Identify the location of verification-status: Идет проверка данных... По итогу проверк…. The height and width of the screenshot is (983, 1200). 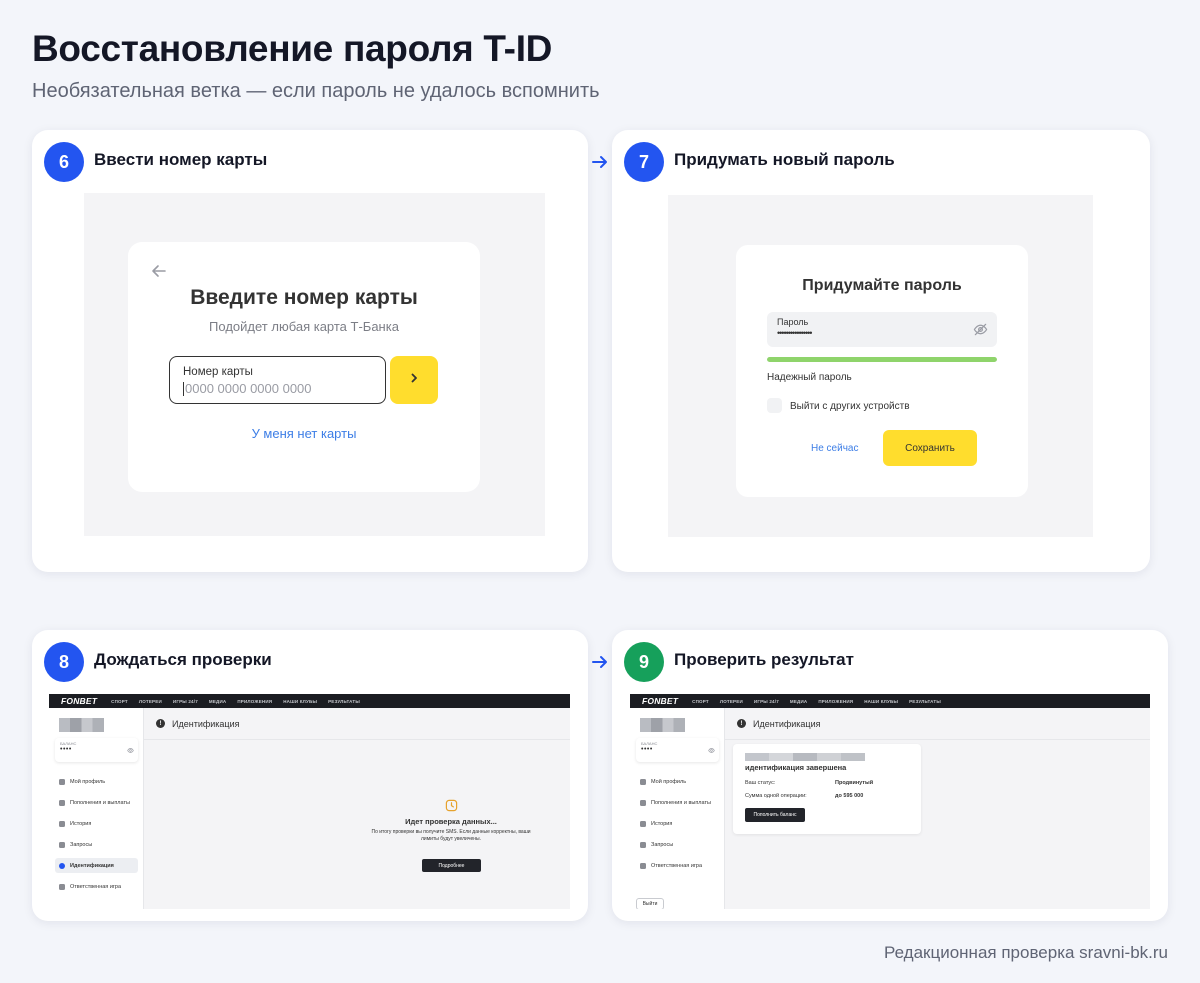
(357, 824).